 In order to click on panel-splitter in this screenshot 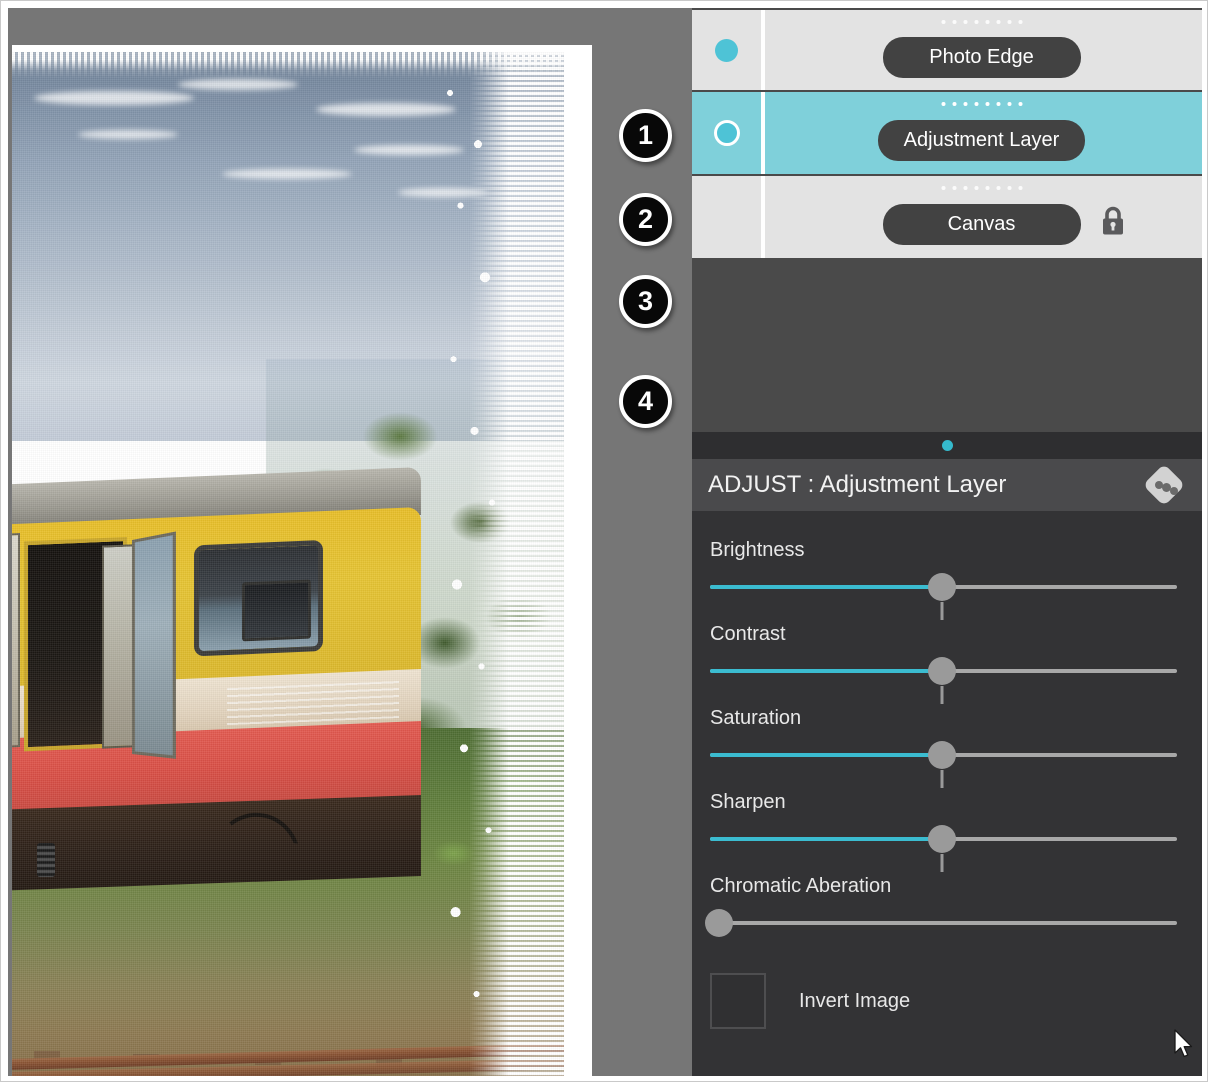, I will do `click(947, 445)`.